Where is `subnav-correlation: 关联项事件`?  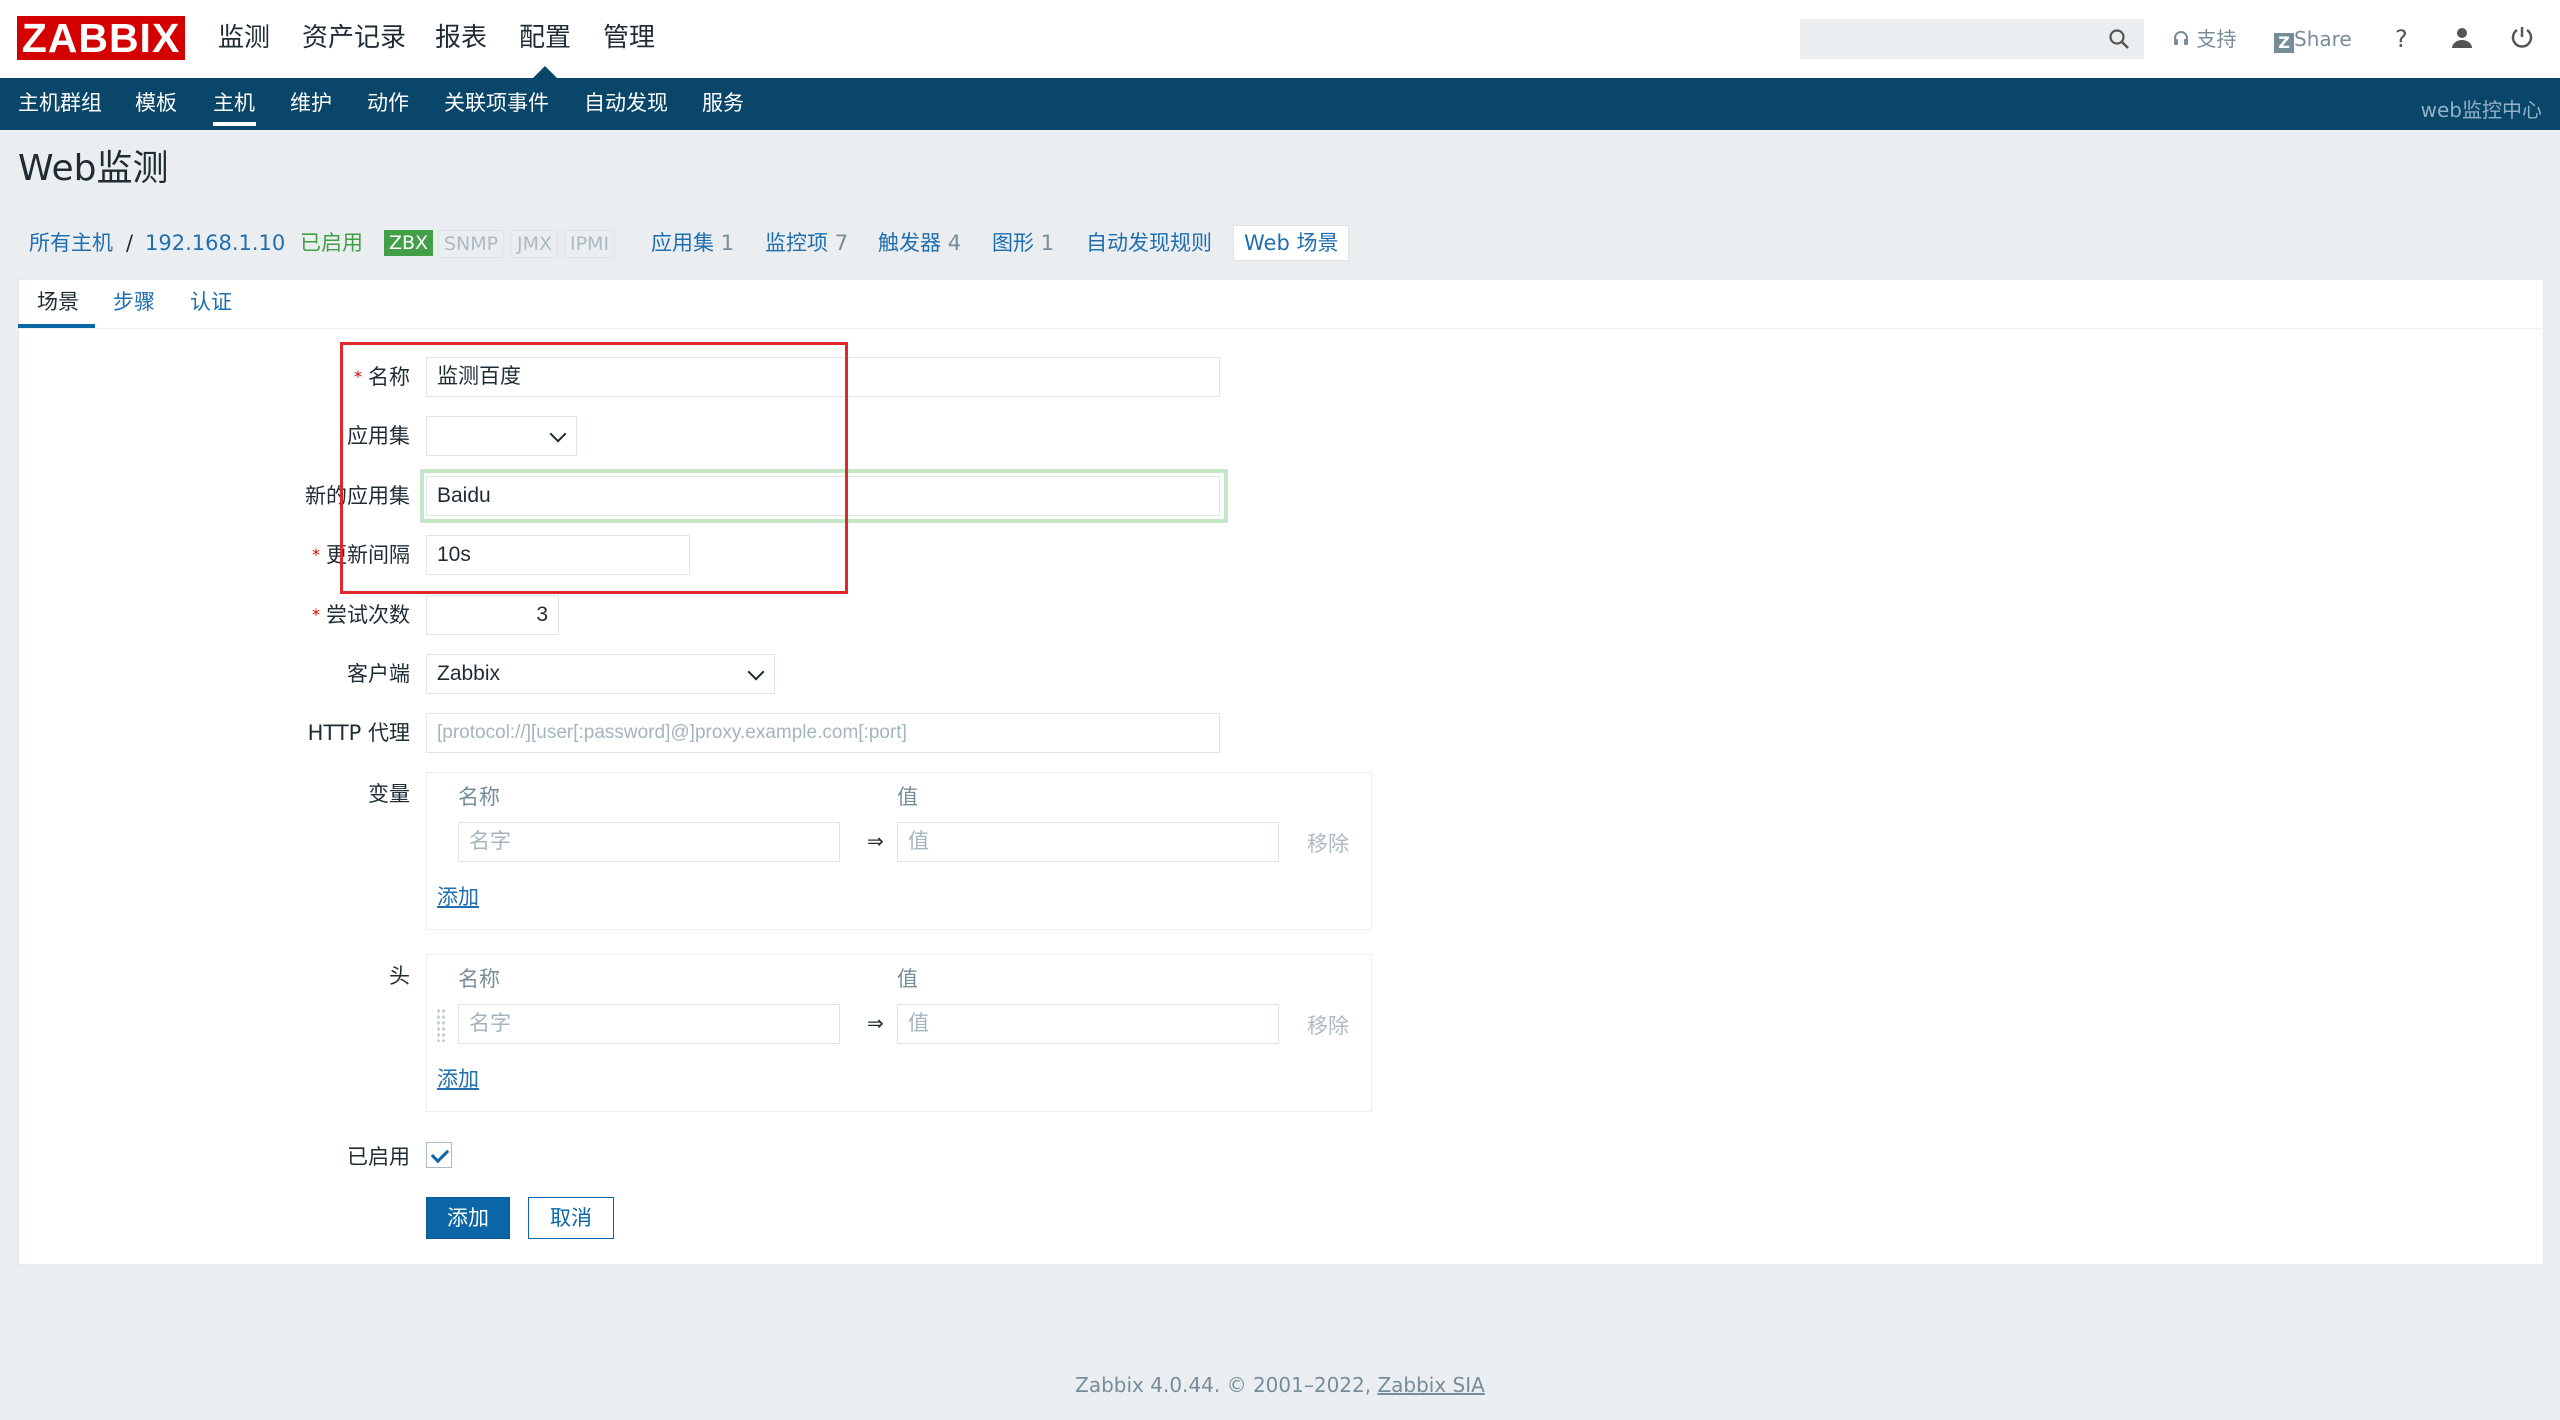 subnav-correlation: 关联项事件 is located at coordinates (496, 103).